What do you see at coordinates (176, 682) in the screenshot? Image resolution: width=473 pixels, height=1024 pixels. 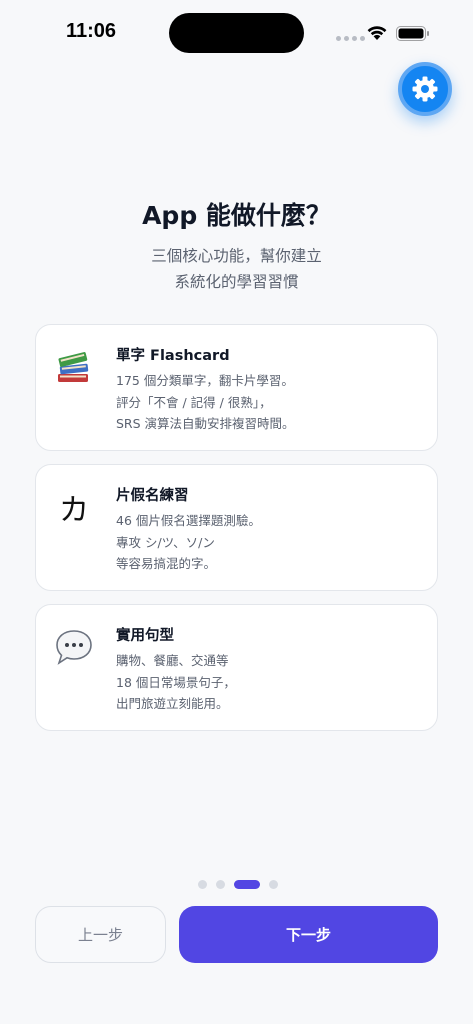 I see `feature-desc-line: 18 個日常場景句子，` at bounding box center [176, 682].